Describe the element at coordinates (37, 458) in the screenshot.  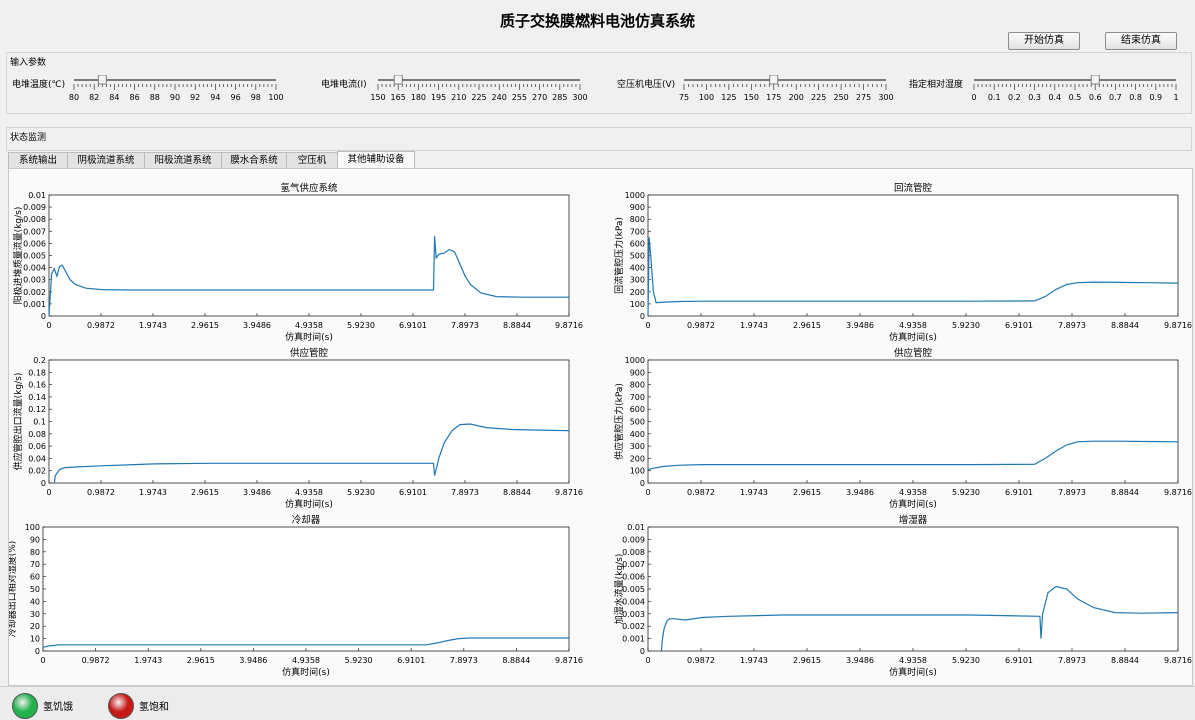
I see `y-tick-label: 0.04` at that location.